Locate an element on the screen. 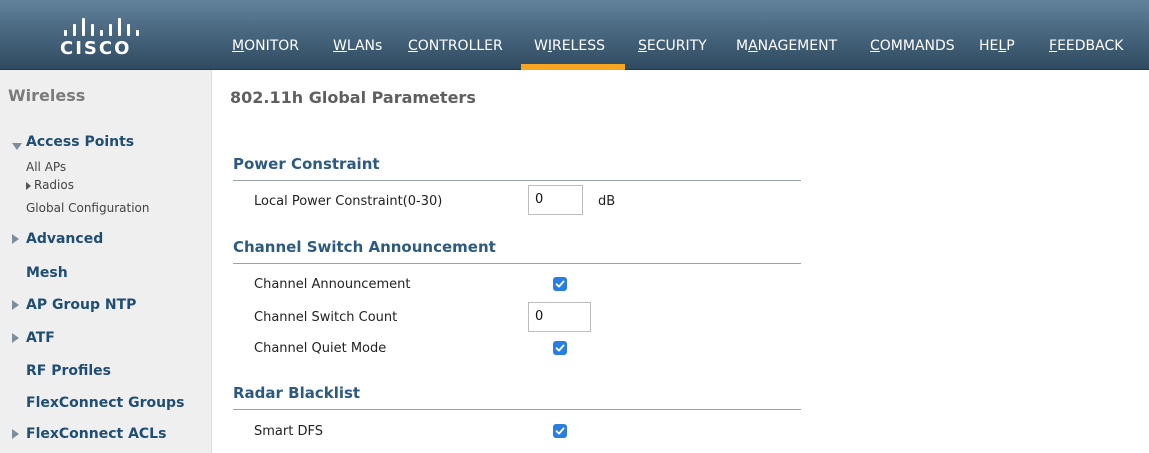  nav-security: SECURITY is located at coordinates (672, 48).